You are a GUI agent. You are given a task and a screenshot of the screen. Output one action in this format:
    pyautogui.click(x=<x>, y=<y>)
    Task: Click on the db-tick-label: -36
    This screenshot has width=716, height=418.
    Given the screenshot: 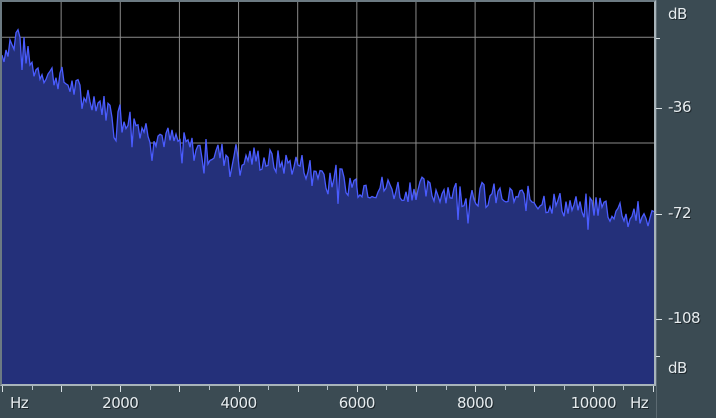 What is the action you would take?
    pyautogui.click(x=680, y=106)
    